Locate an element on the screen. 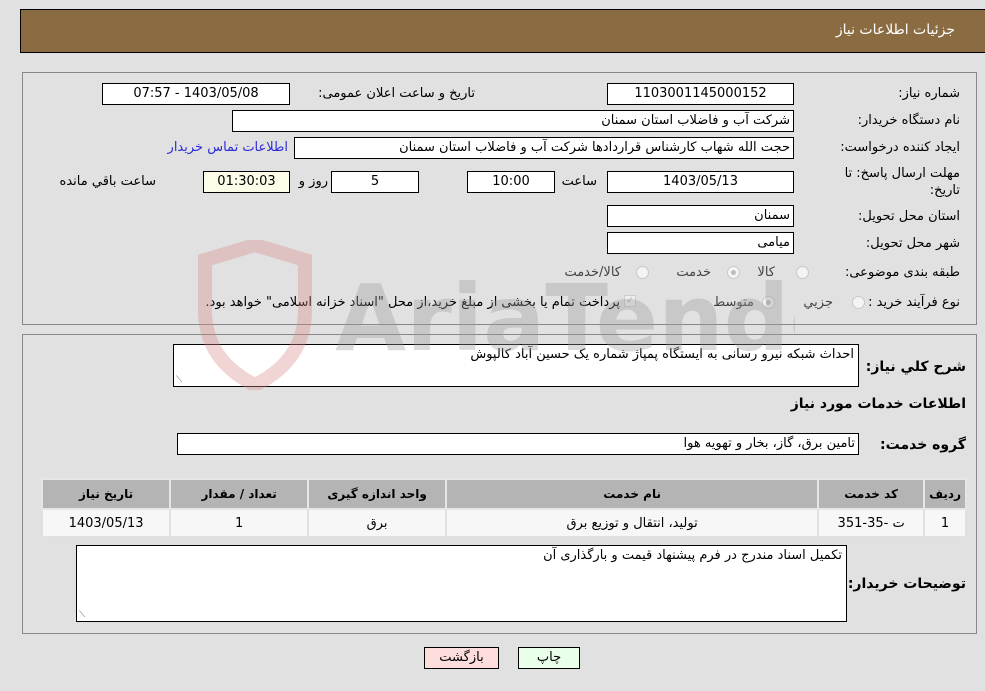 This screenshot has width=985, height=691. page-header: جزئیات اطلاعات نیاز is located at coordinates (502, 31).